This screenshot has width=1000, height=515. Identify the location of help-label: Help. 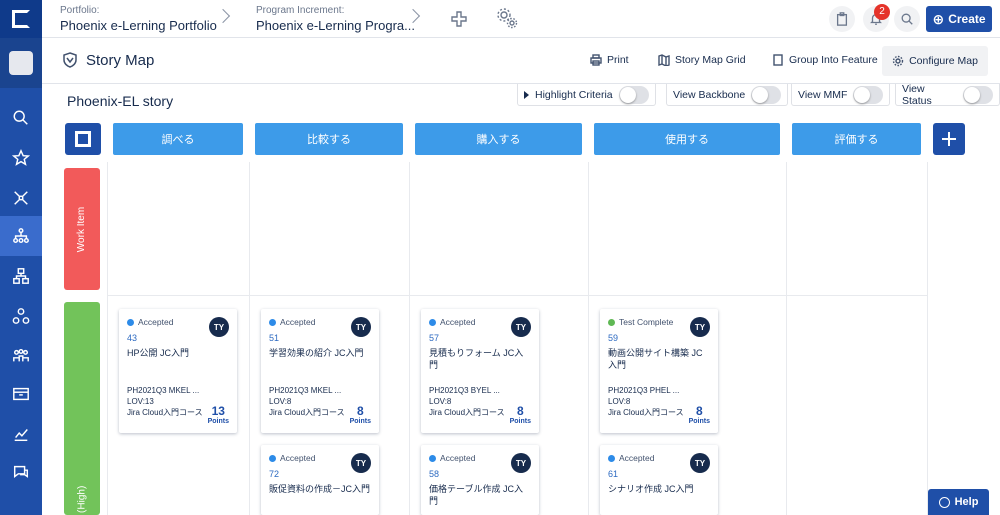
(966, 502).